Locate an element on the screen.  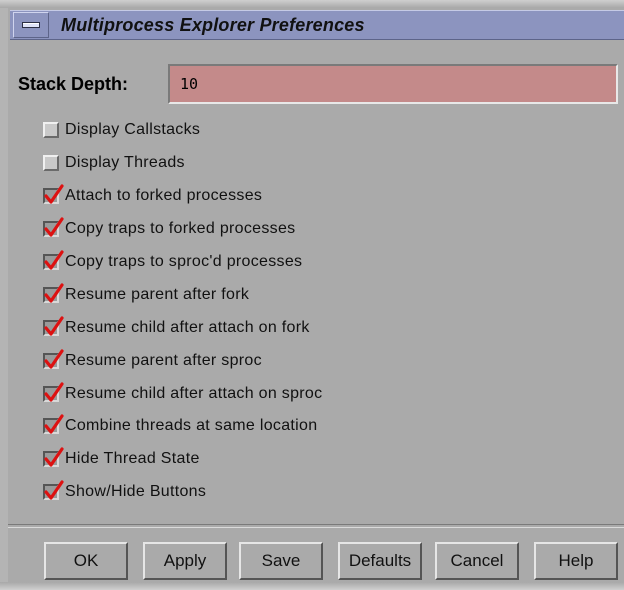
window-menu-button is located at coordinates (31, 25).